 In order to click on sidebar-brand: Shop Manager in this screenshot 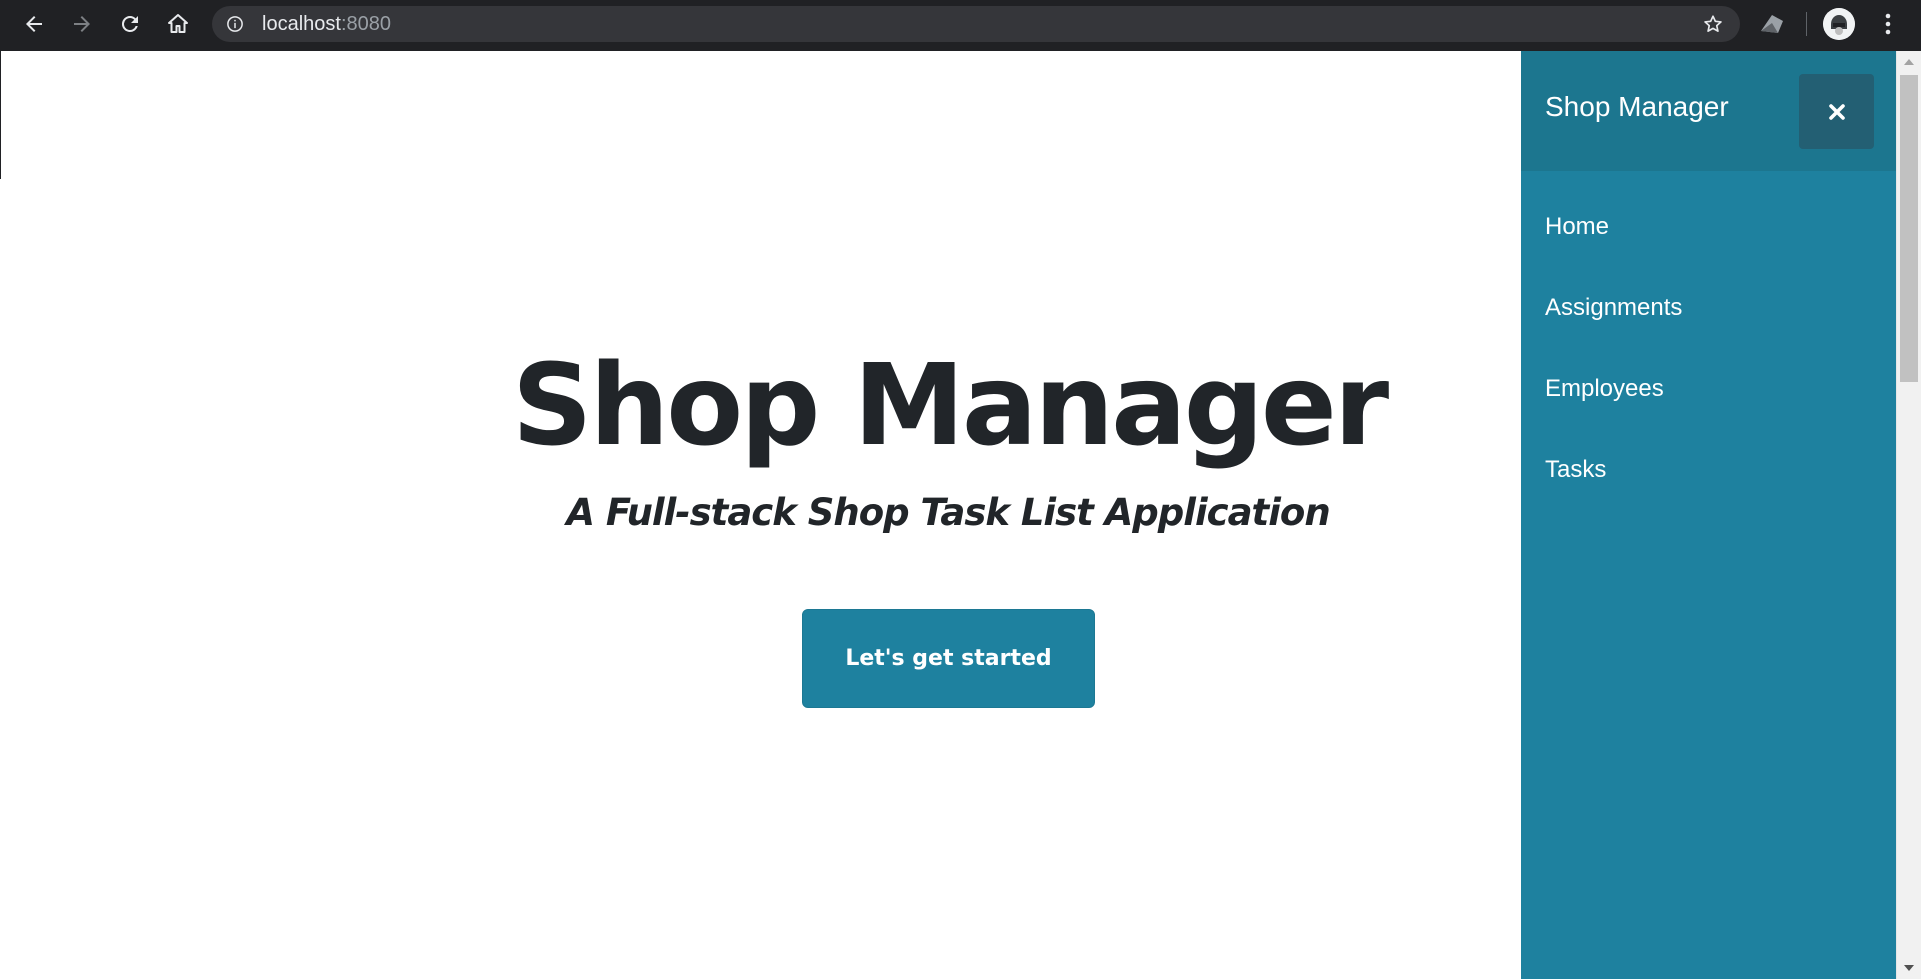, I will do `click(1637, 107)`.